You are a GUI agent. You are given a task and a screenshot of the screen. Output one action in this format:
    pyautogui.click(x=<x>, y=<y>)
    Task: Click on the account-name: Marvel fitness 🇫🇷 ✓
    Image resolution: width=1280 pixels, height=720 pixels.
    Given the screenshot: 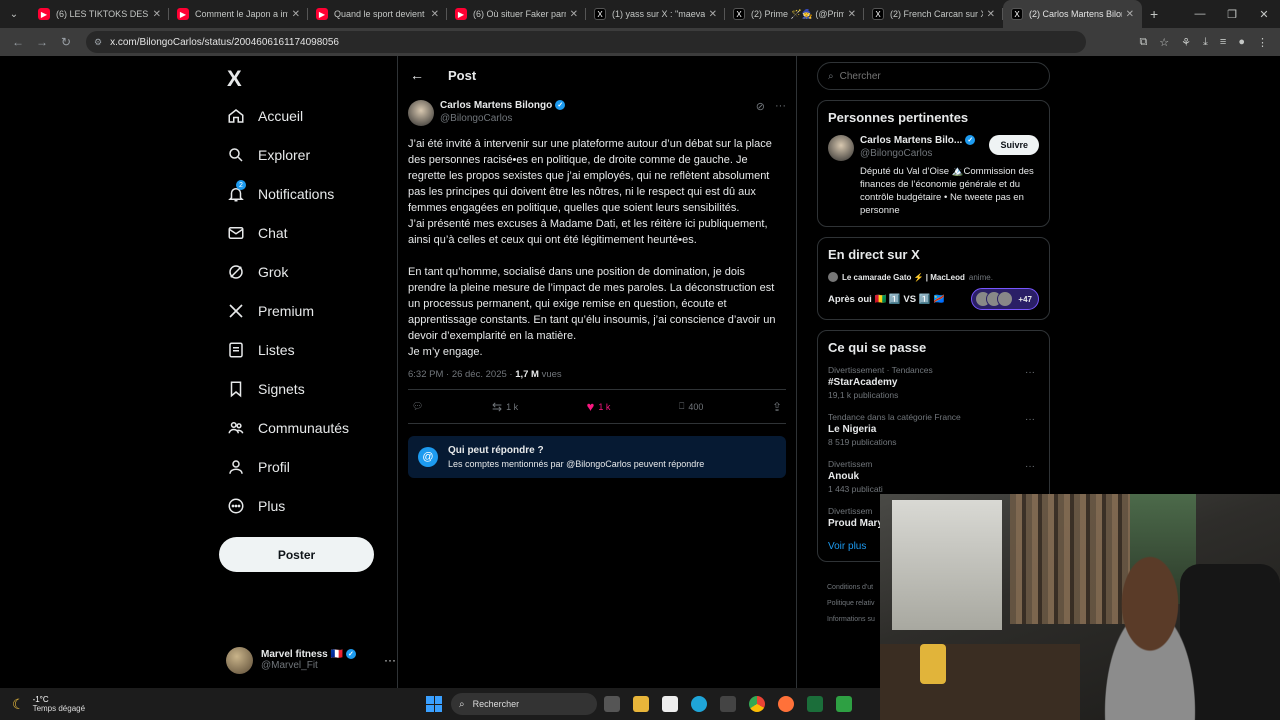 What is the action you would take?
    pyautogui.click(x=308, y=654)
    